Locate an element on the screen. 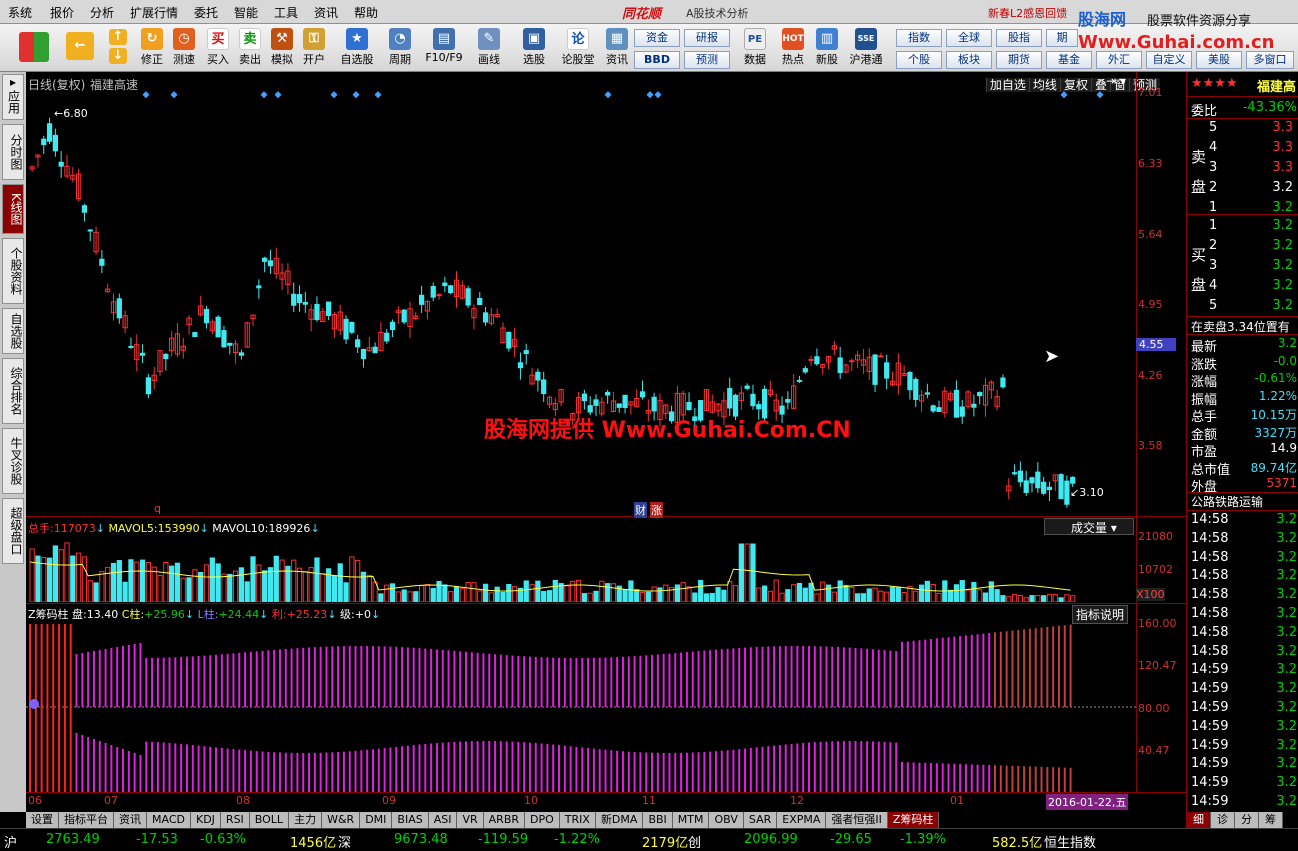 Image resolution: width=1298 pixels, height=851 pixels. index-button: 指数 is located at coordinates (919, 38).